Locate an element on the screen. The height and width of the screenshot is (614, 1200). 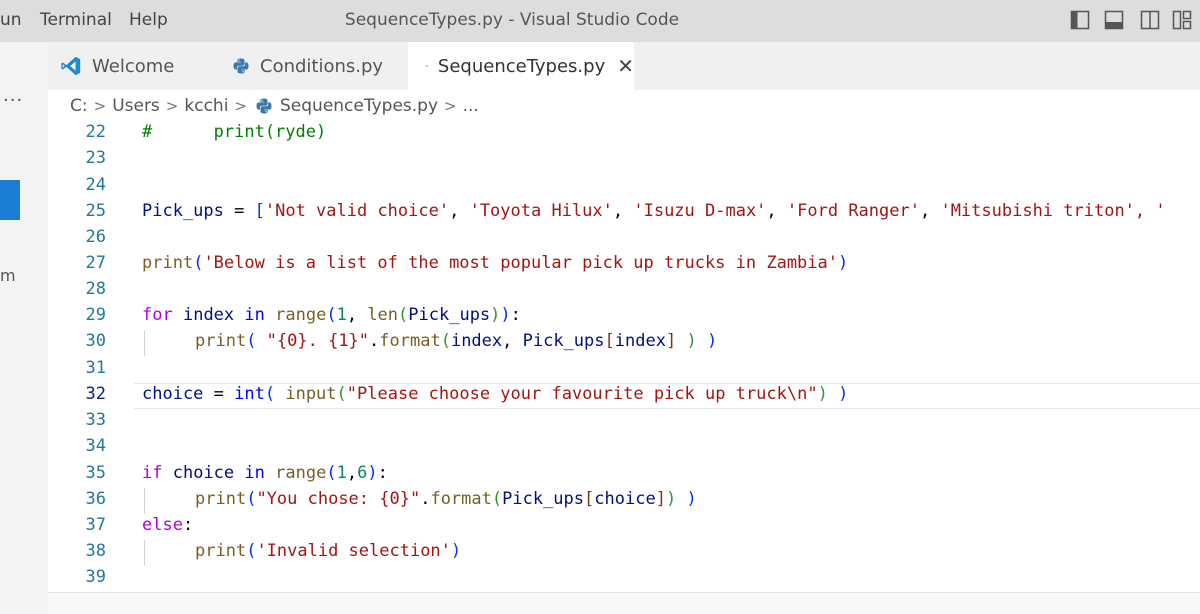
panel-edge is located at coordinates (624, 603).